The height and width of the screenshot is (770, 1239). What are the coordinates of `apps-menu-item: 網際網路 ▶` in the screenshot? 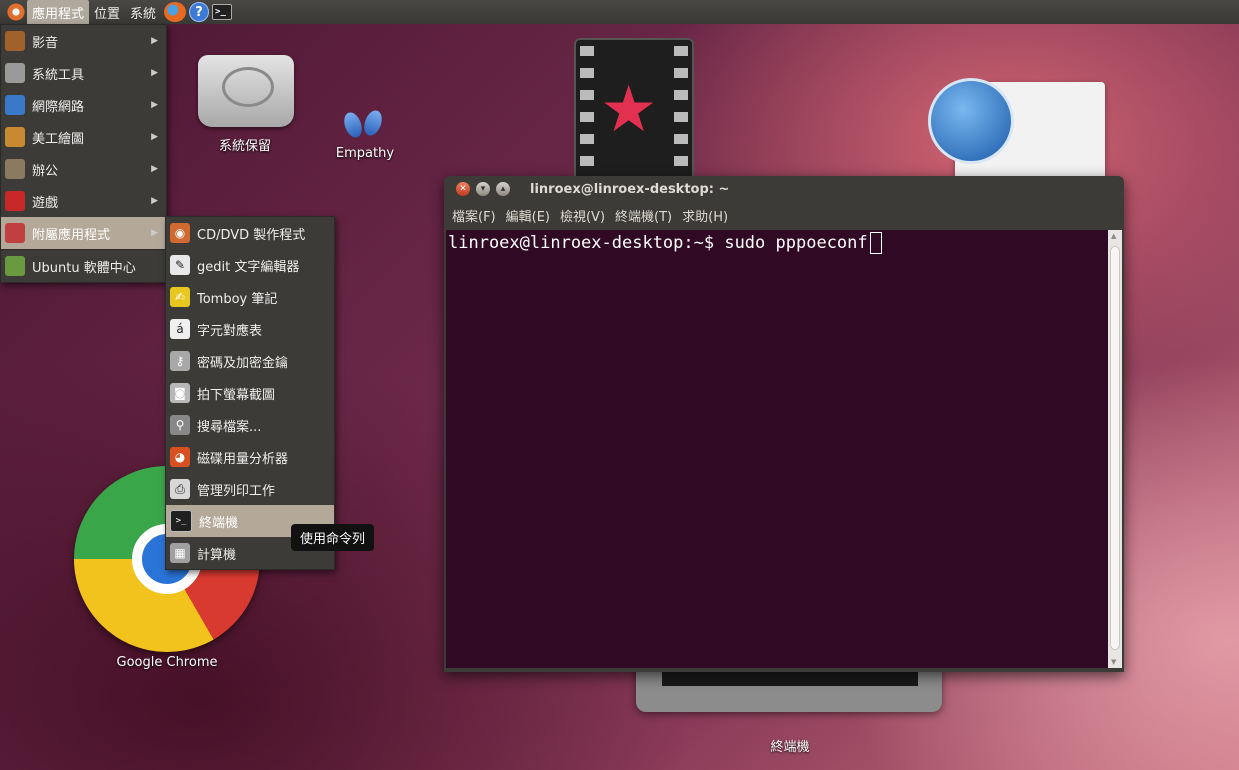 It's located at (83, 105).